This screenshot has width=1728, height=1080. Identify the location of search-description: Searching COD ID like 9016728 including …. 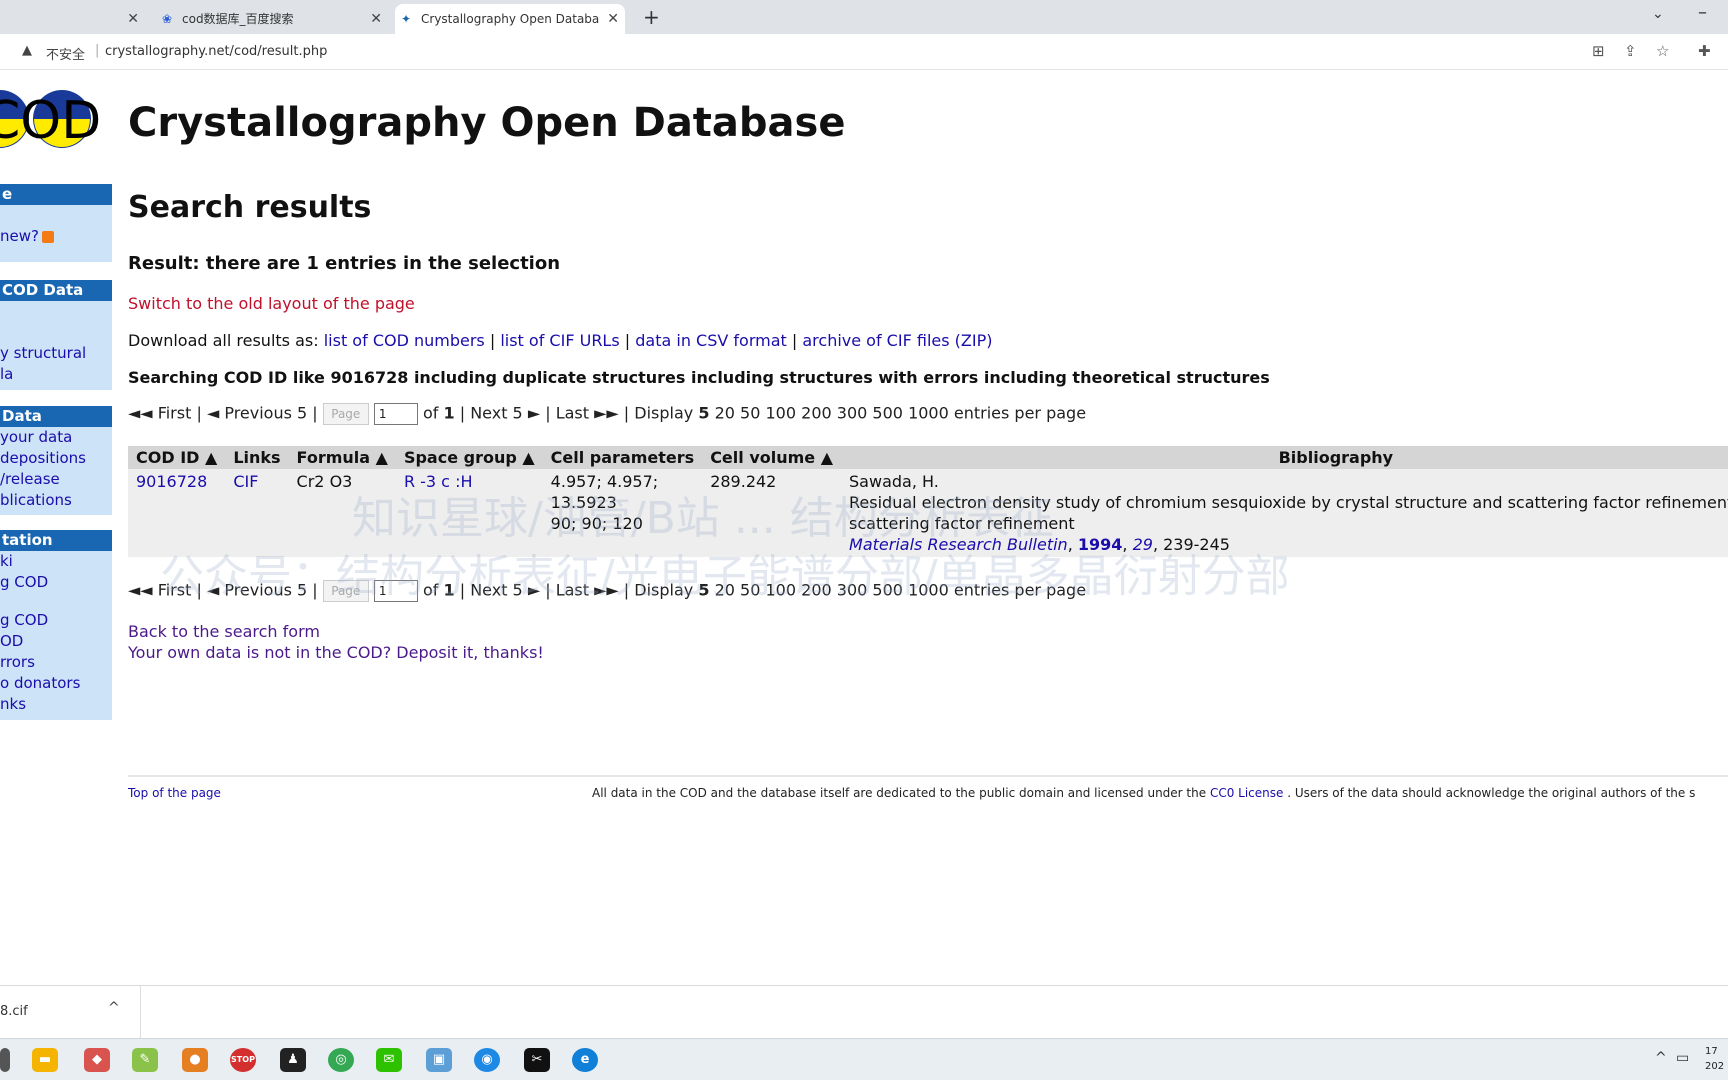
(699, 377).